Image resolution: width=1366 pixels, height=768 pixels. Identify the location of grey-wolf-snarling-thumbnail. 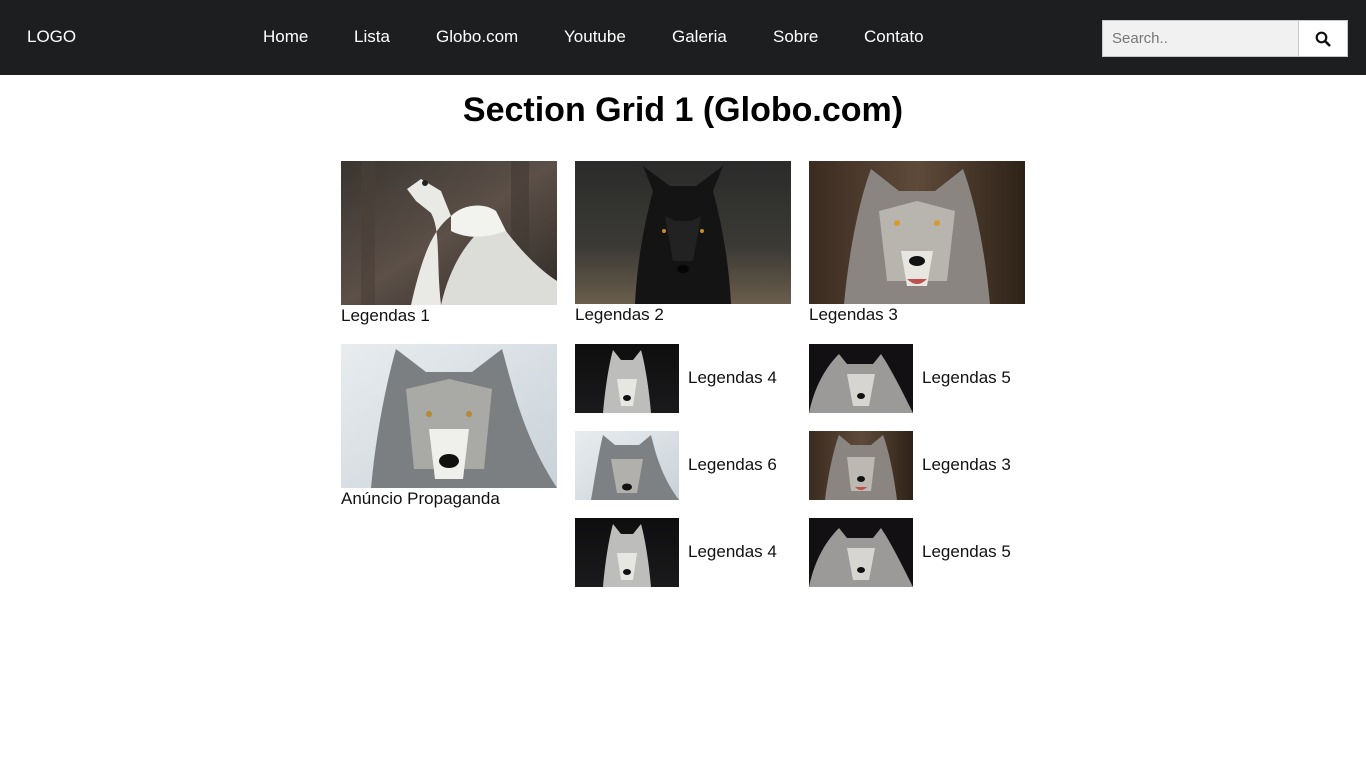
(861, 465).